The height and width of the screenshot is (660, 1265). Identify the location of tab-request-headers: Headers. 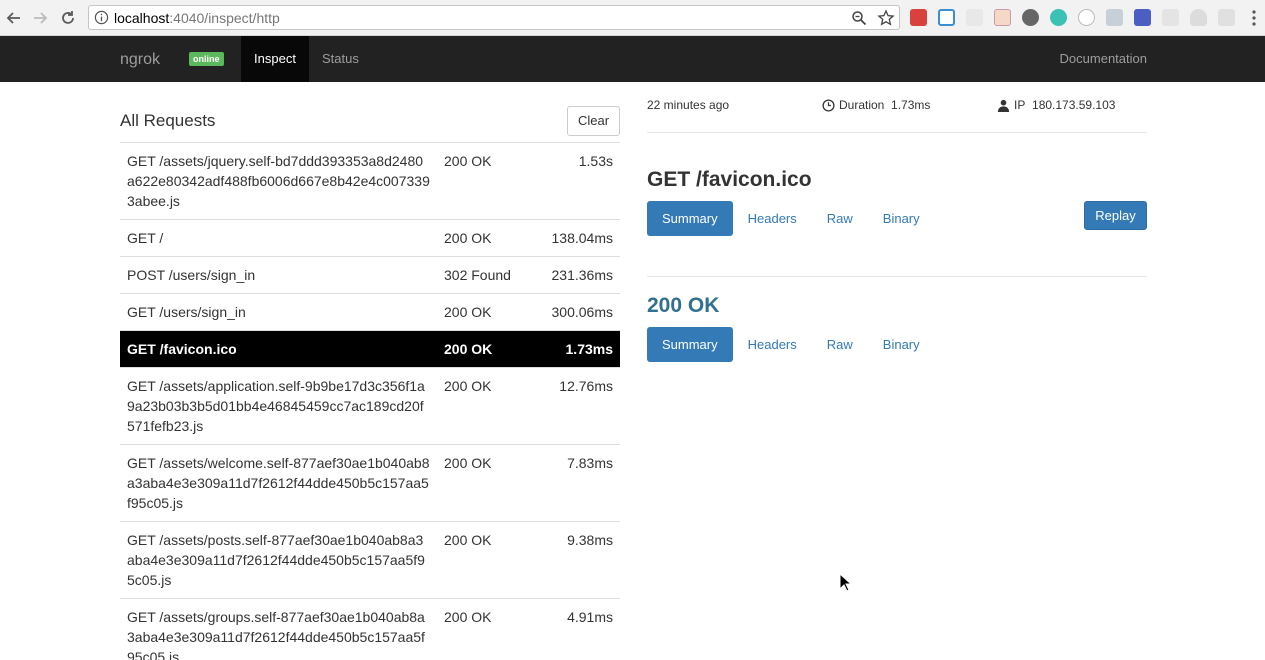
(772, 218).